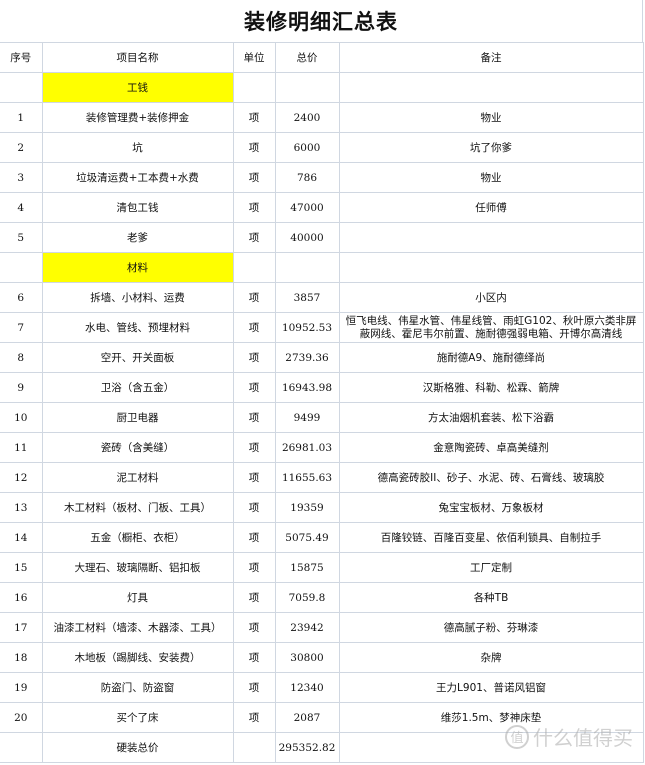 This screenshot has width=645, height=765. What do you see at coordinates (307, 147) in the screenshot?
I see `row-price: 6000` at bounding box center [307, 147].